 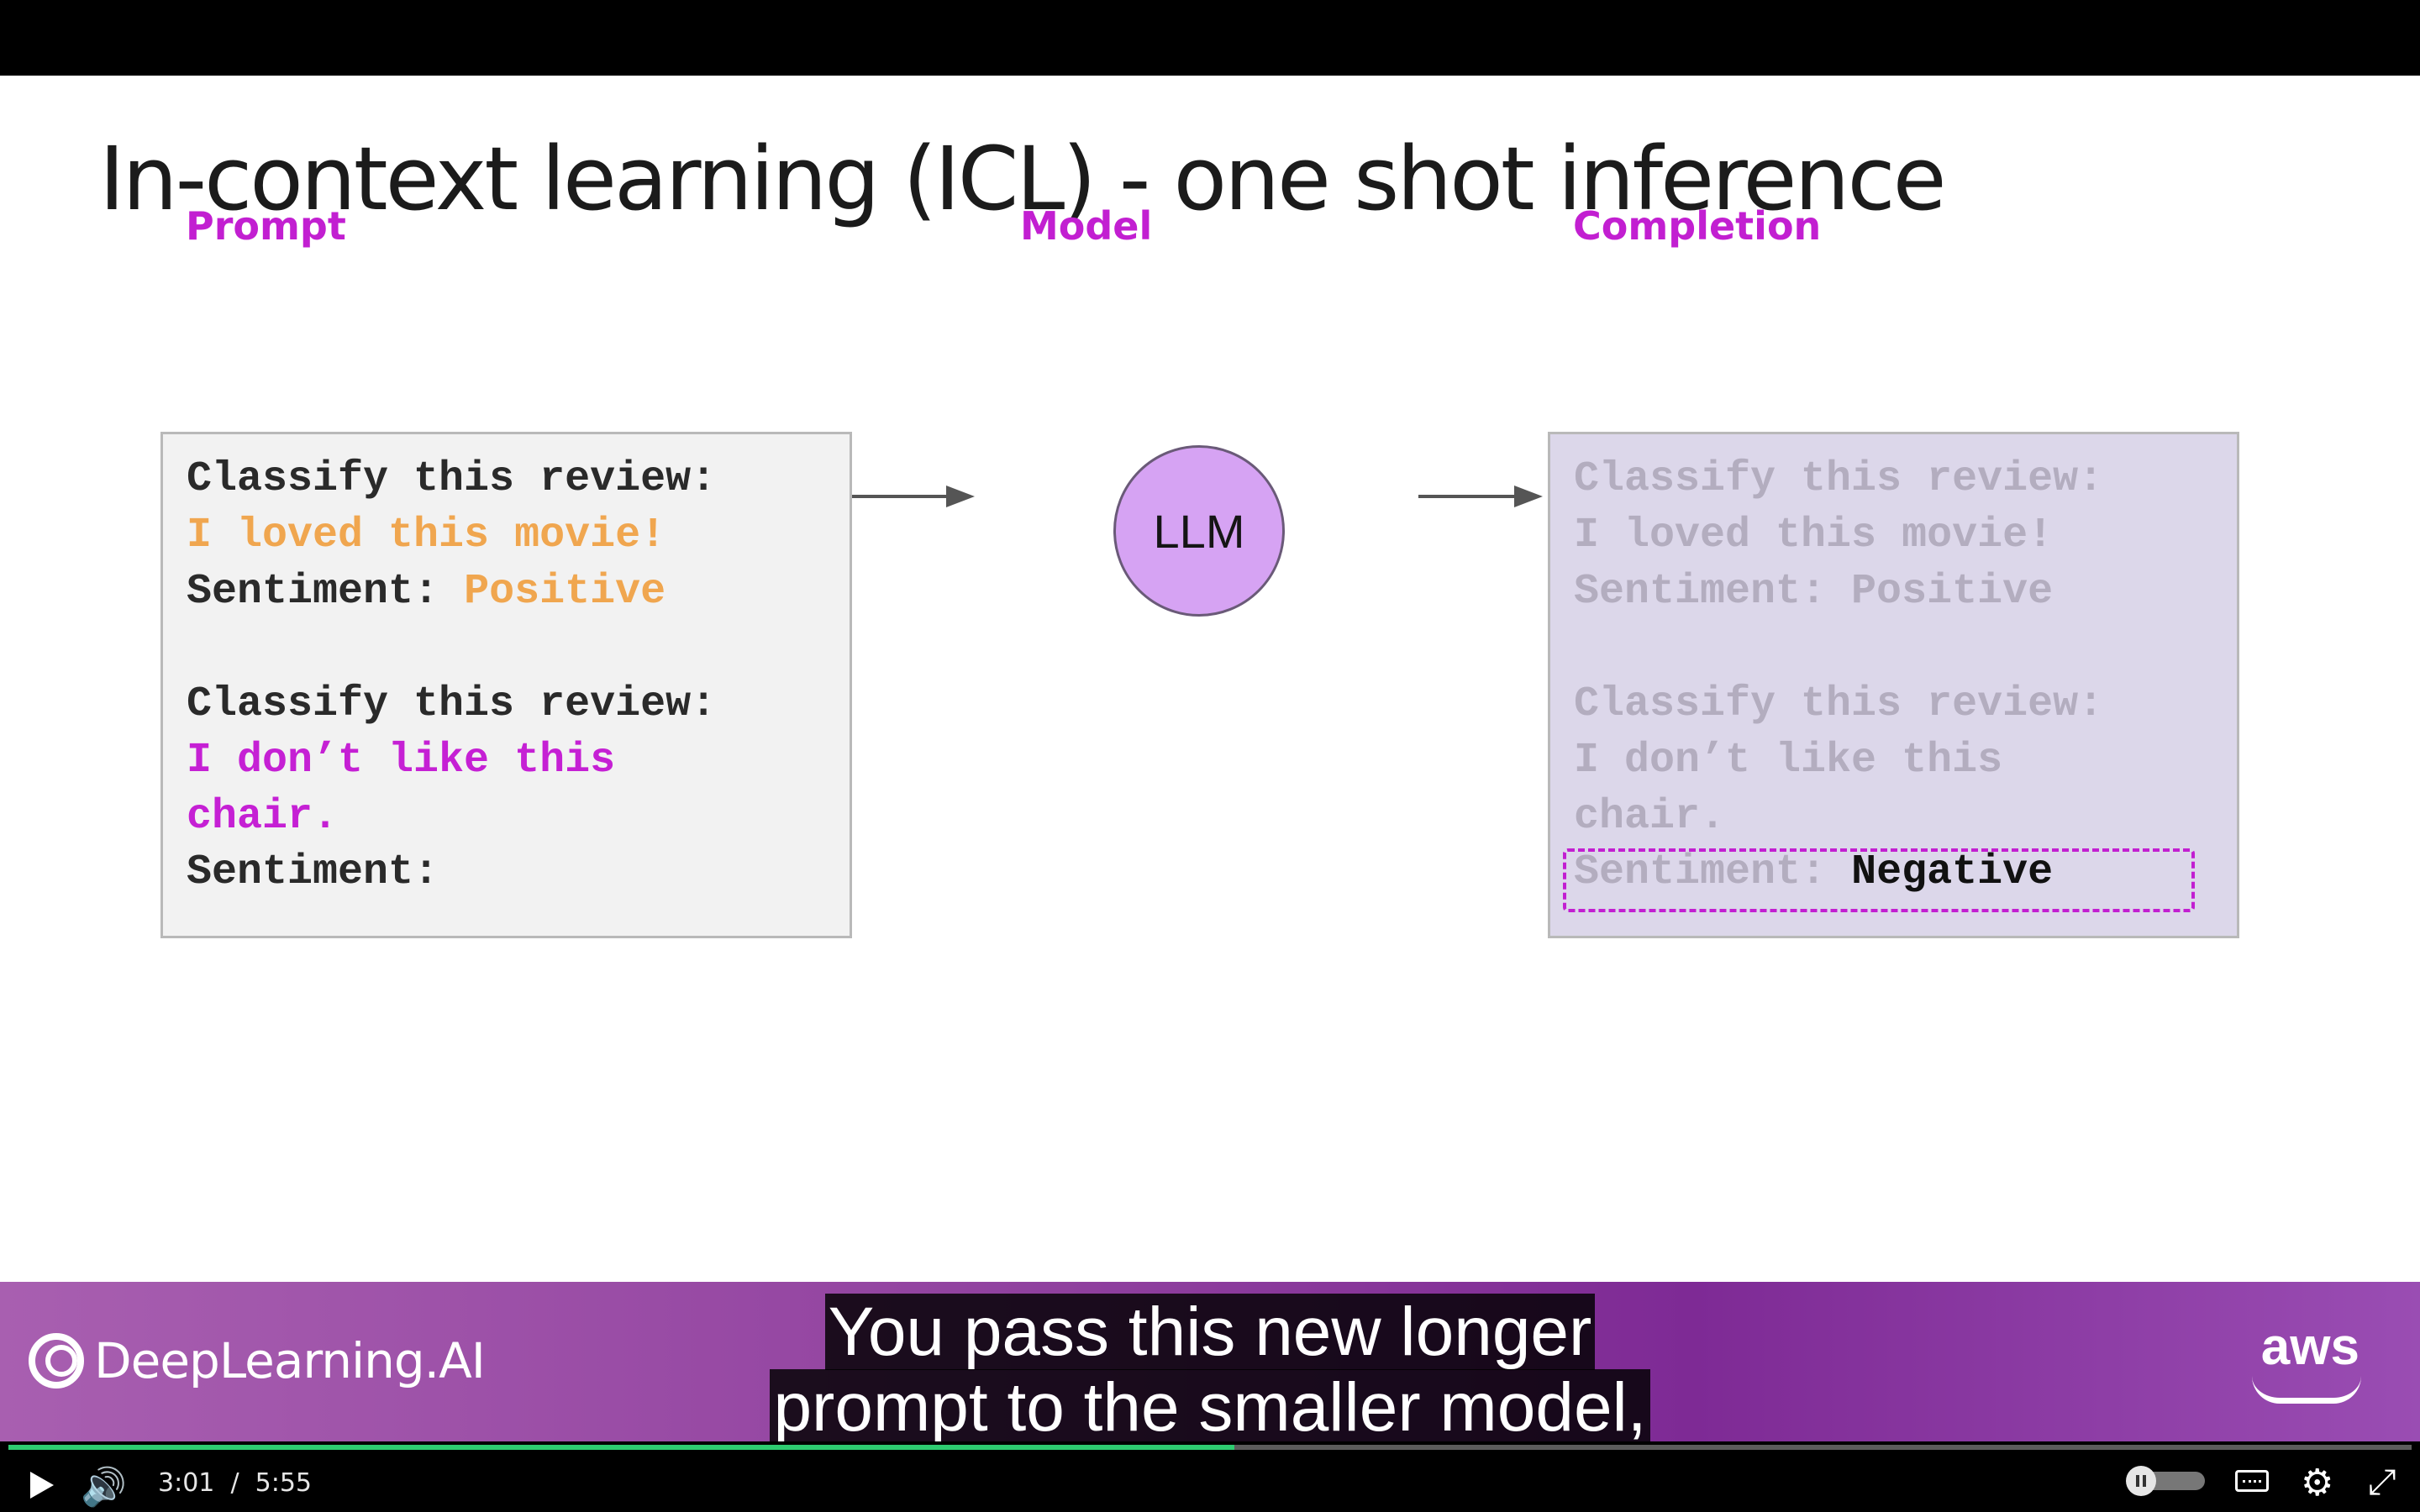 What do you see at coordinates (2382, 1482) in the screenshot?
I see `exit-fullscreen-icon: ⤢` at bounding box center [2382, 1482].